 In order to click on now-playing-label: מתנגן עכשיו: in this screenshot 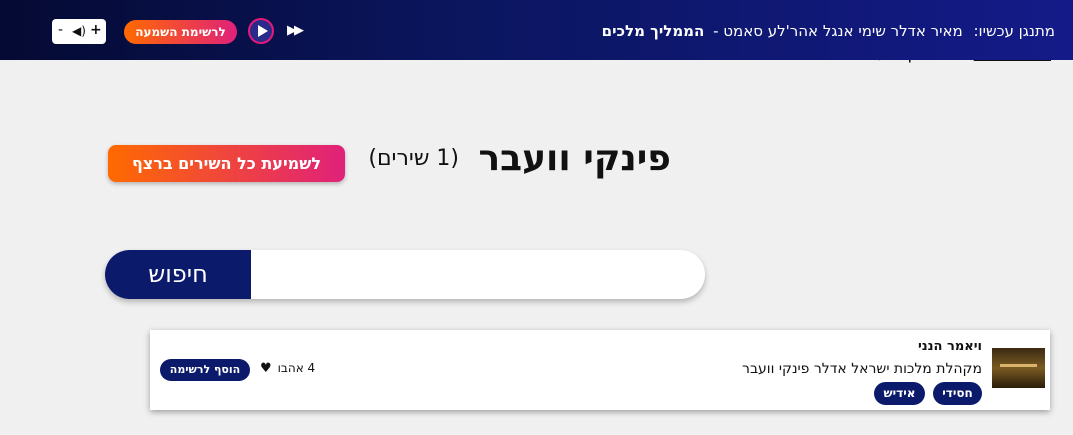, I will do `click(1014, 31)`.